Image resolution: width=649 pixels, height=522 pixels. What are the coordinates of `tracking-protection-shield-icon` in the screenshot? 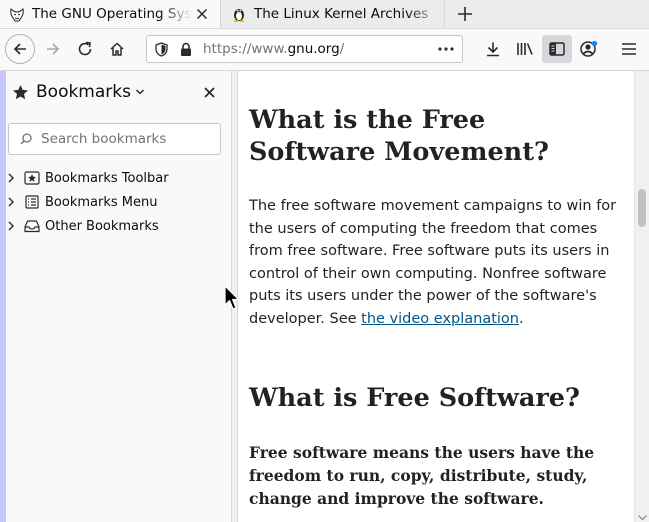 It's located at (161, 49).